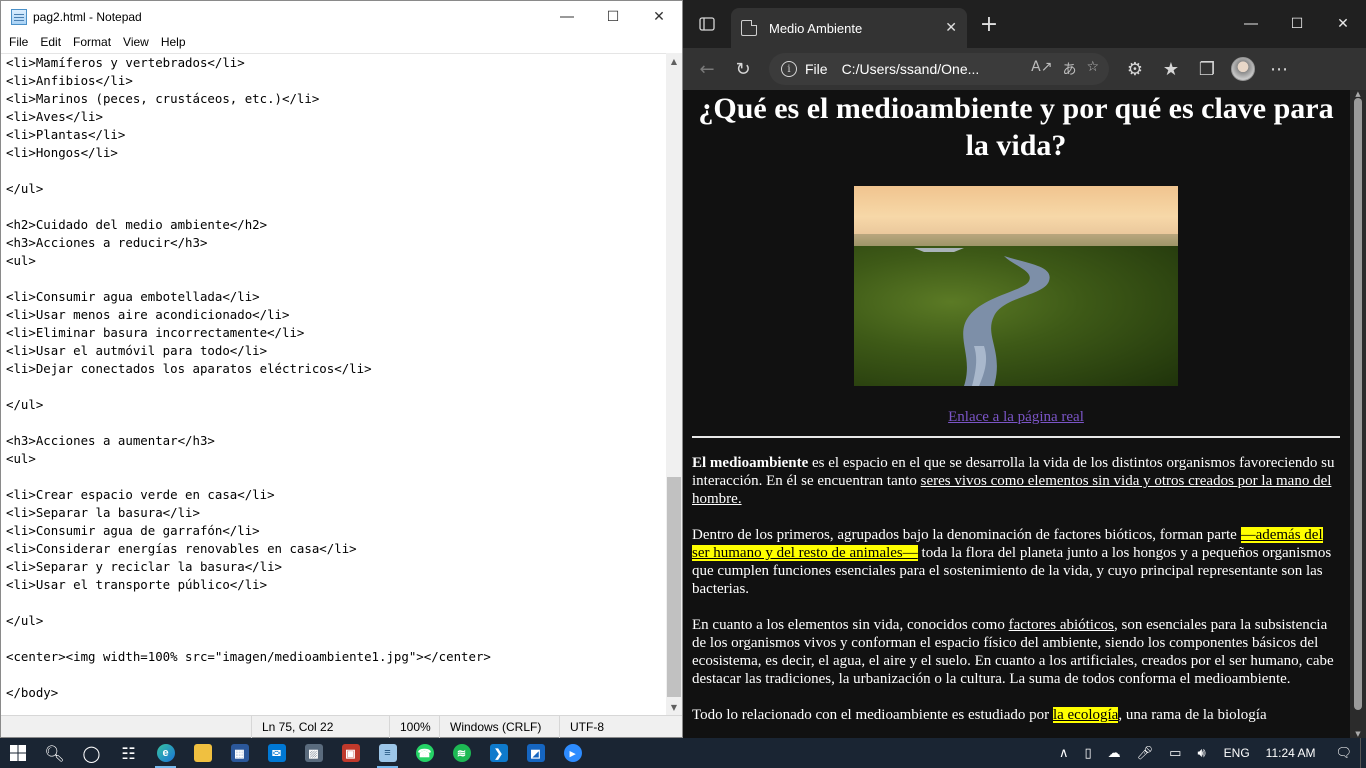  What do you see at coordinates (1061, 625) in the screenshot?
I see `underlined-text: factores abióticos` at bounding box center [1061, 625].